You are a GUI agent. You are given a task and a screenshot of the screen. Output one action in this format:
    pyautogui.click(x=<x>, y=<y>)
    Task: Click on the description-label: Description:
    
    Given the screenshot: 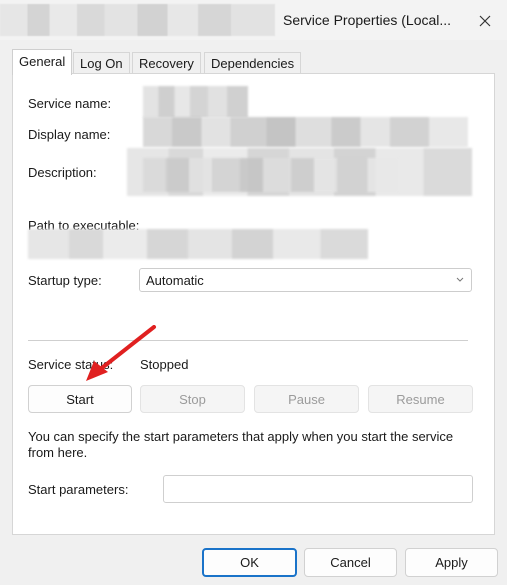 What is the action you would take?
    pyautogui.click(x=62, y=172)
    